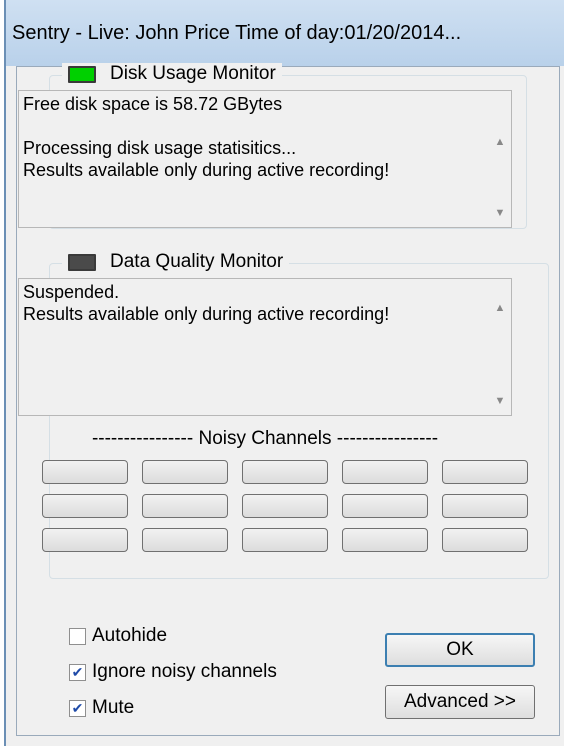  Describe the element at coordinates (460, 702) in the screenshot. I see `advanced-button: Advanced >>` at that location.